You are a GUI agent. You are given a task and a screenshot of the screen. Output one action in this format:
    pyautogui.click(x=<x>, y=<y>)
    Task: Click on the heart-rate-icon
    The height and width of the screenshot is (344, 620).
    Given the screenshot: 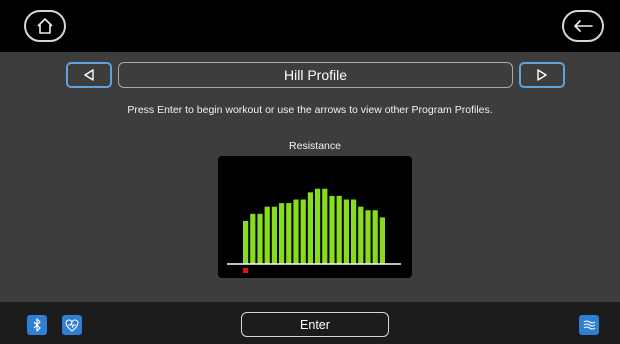 What is the action you would take?
    pyautogui.click(x=72, y=325)
    